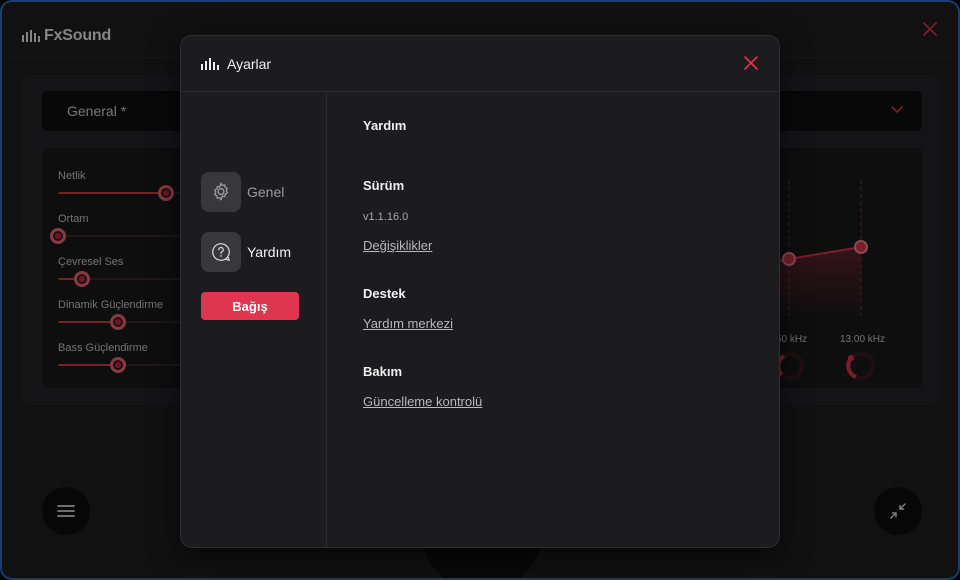 This screenshot has width=960, height=580. Describe the element at coordinates (480, 64) in the screenshot. I see `dialog-header: Ayarlar` at that location.